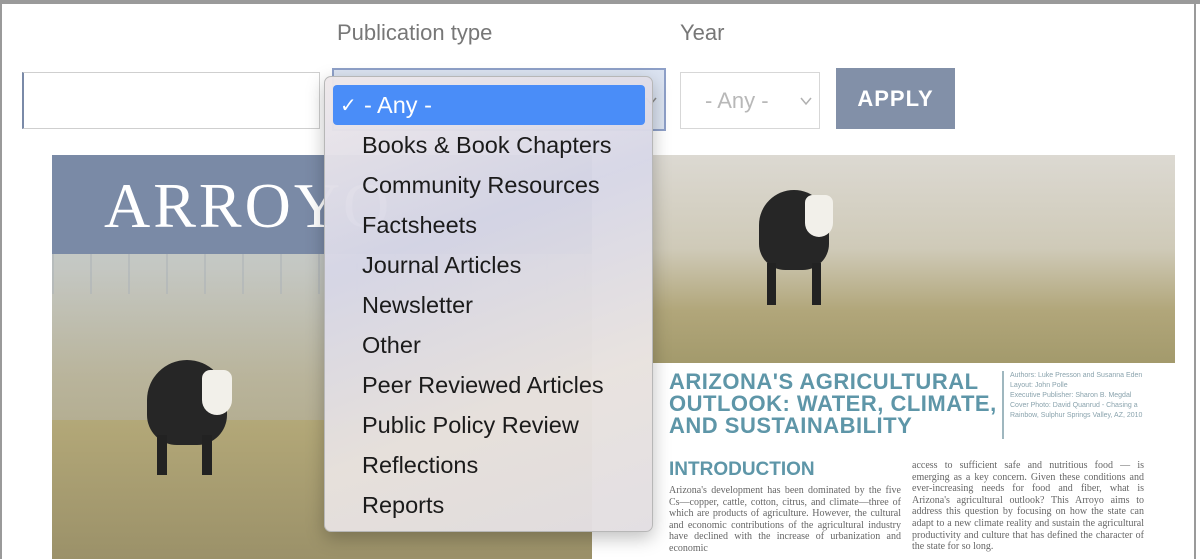 This screenshot has width=1200, height=559. Describe the element at coordinates (489, 345) in the screenshot. I see `dropdown-item-other: Other` at that location.